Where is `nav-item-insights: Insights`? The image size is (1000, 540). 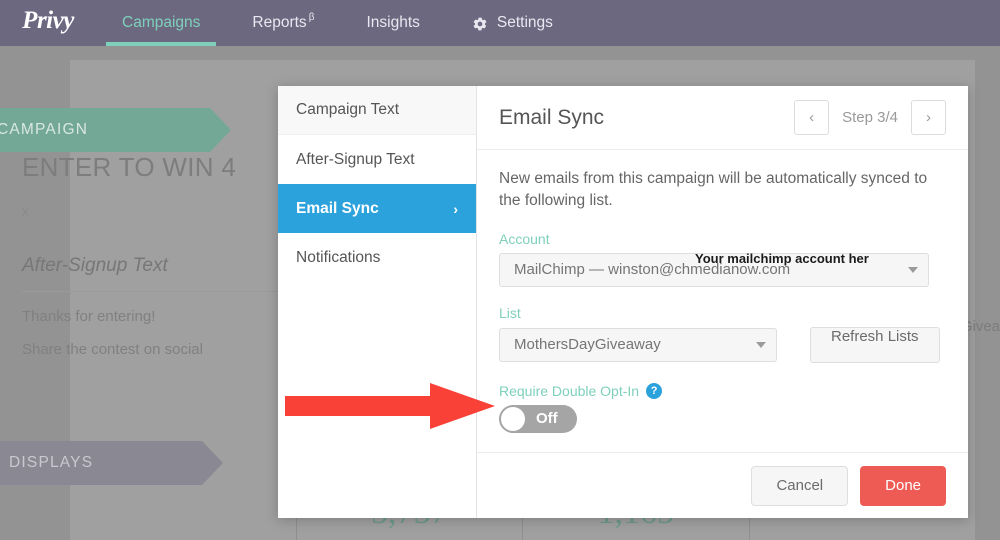
nav-item-insights: Insights is located at coordinates (392, 23).